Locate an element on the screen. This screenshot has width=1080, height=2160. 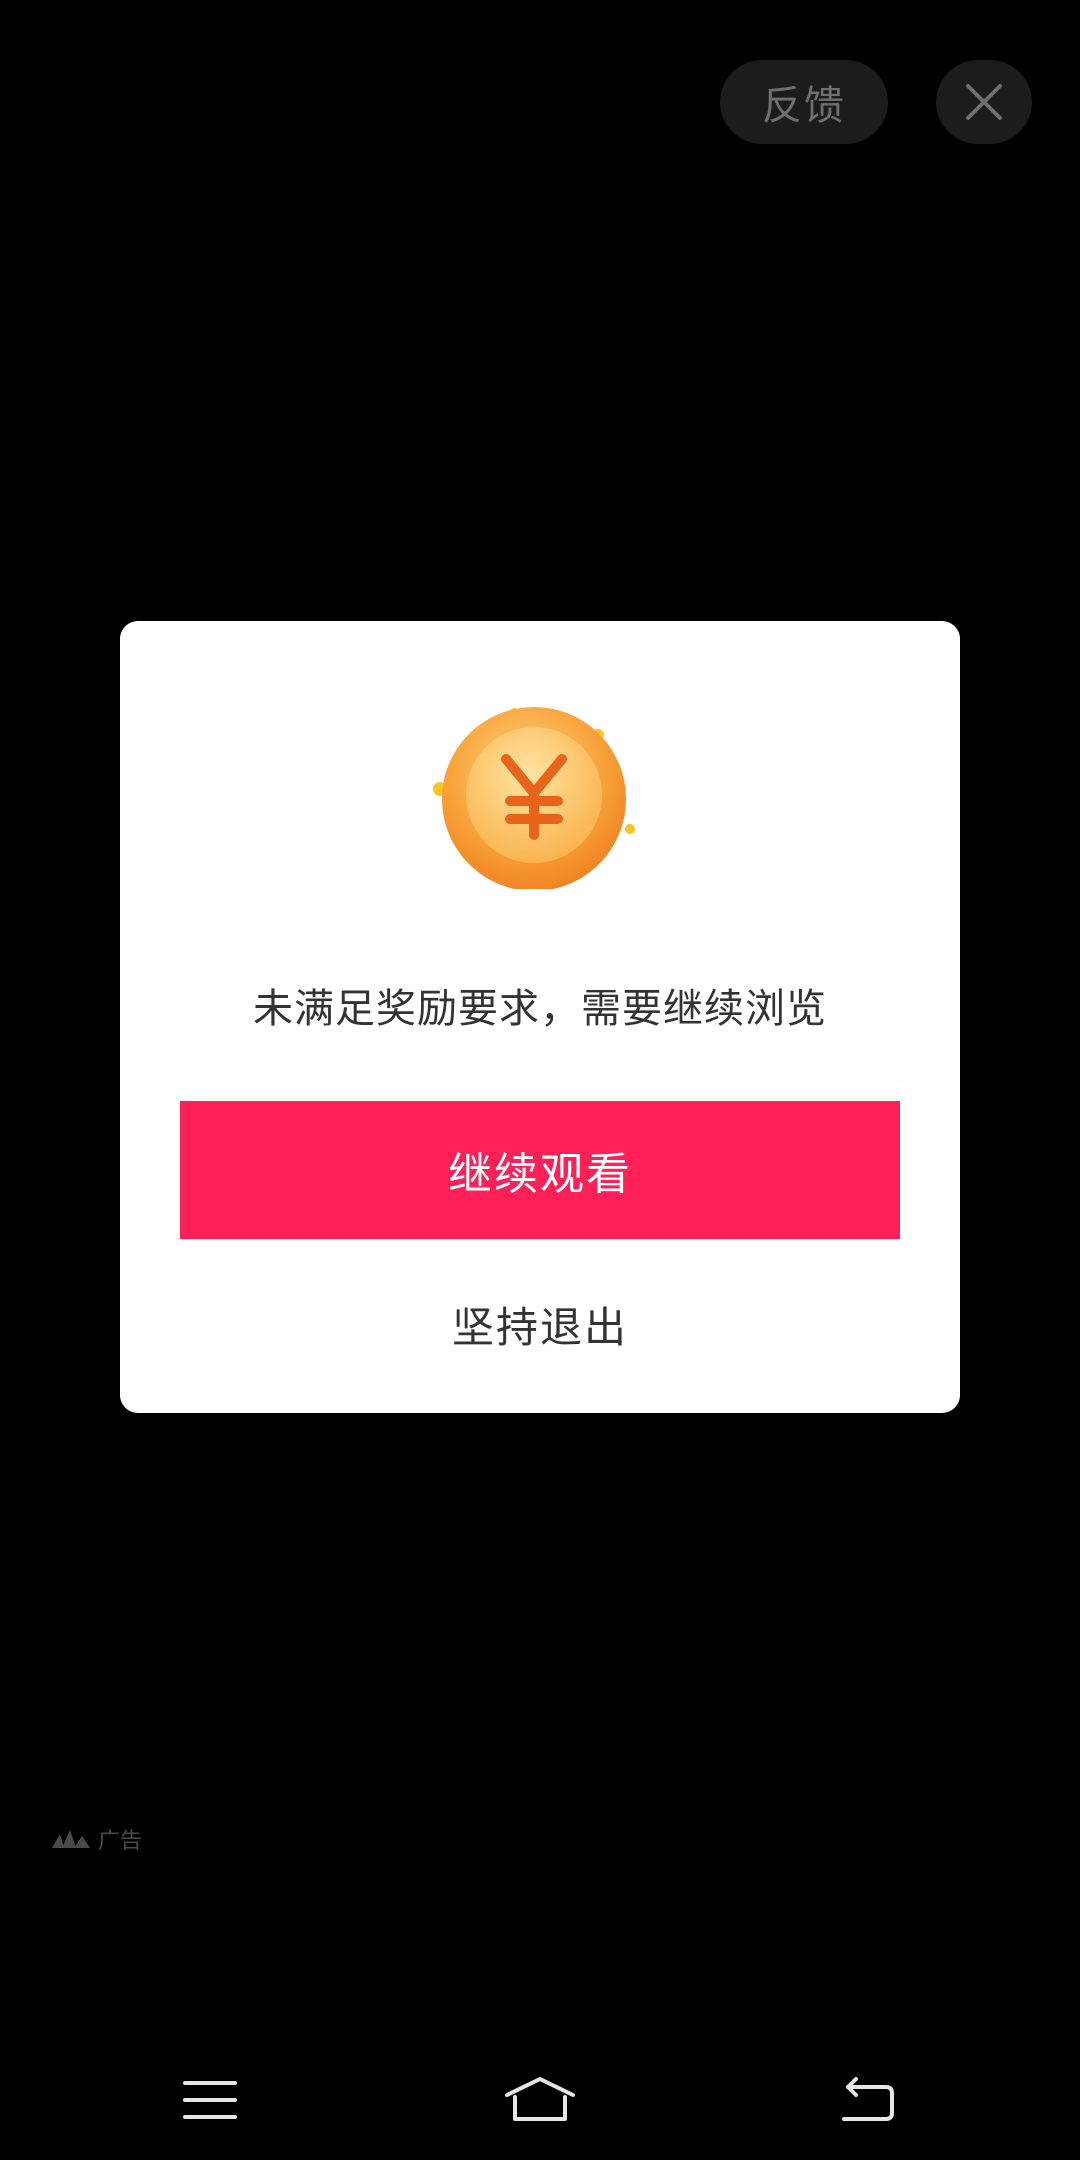
menu-button is located at coordinates (210, 2100).